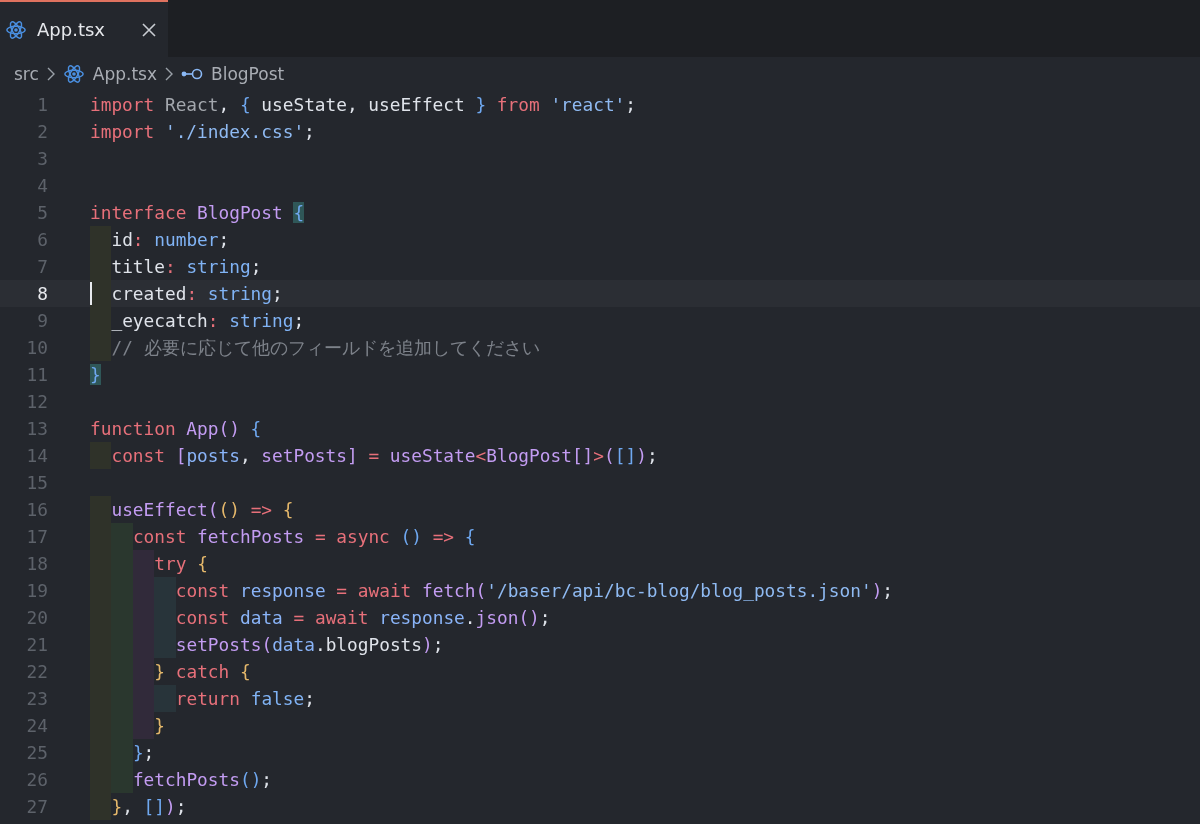 The width and height of the screenshot is (1200, 824). What do you see at coordinates (36, 428) in the screenshot?
I see `line-number: 13` at bounding box center [36, 428].